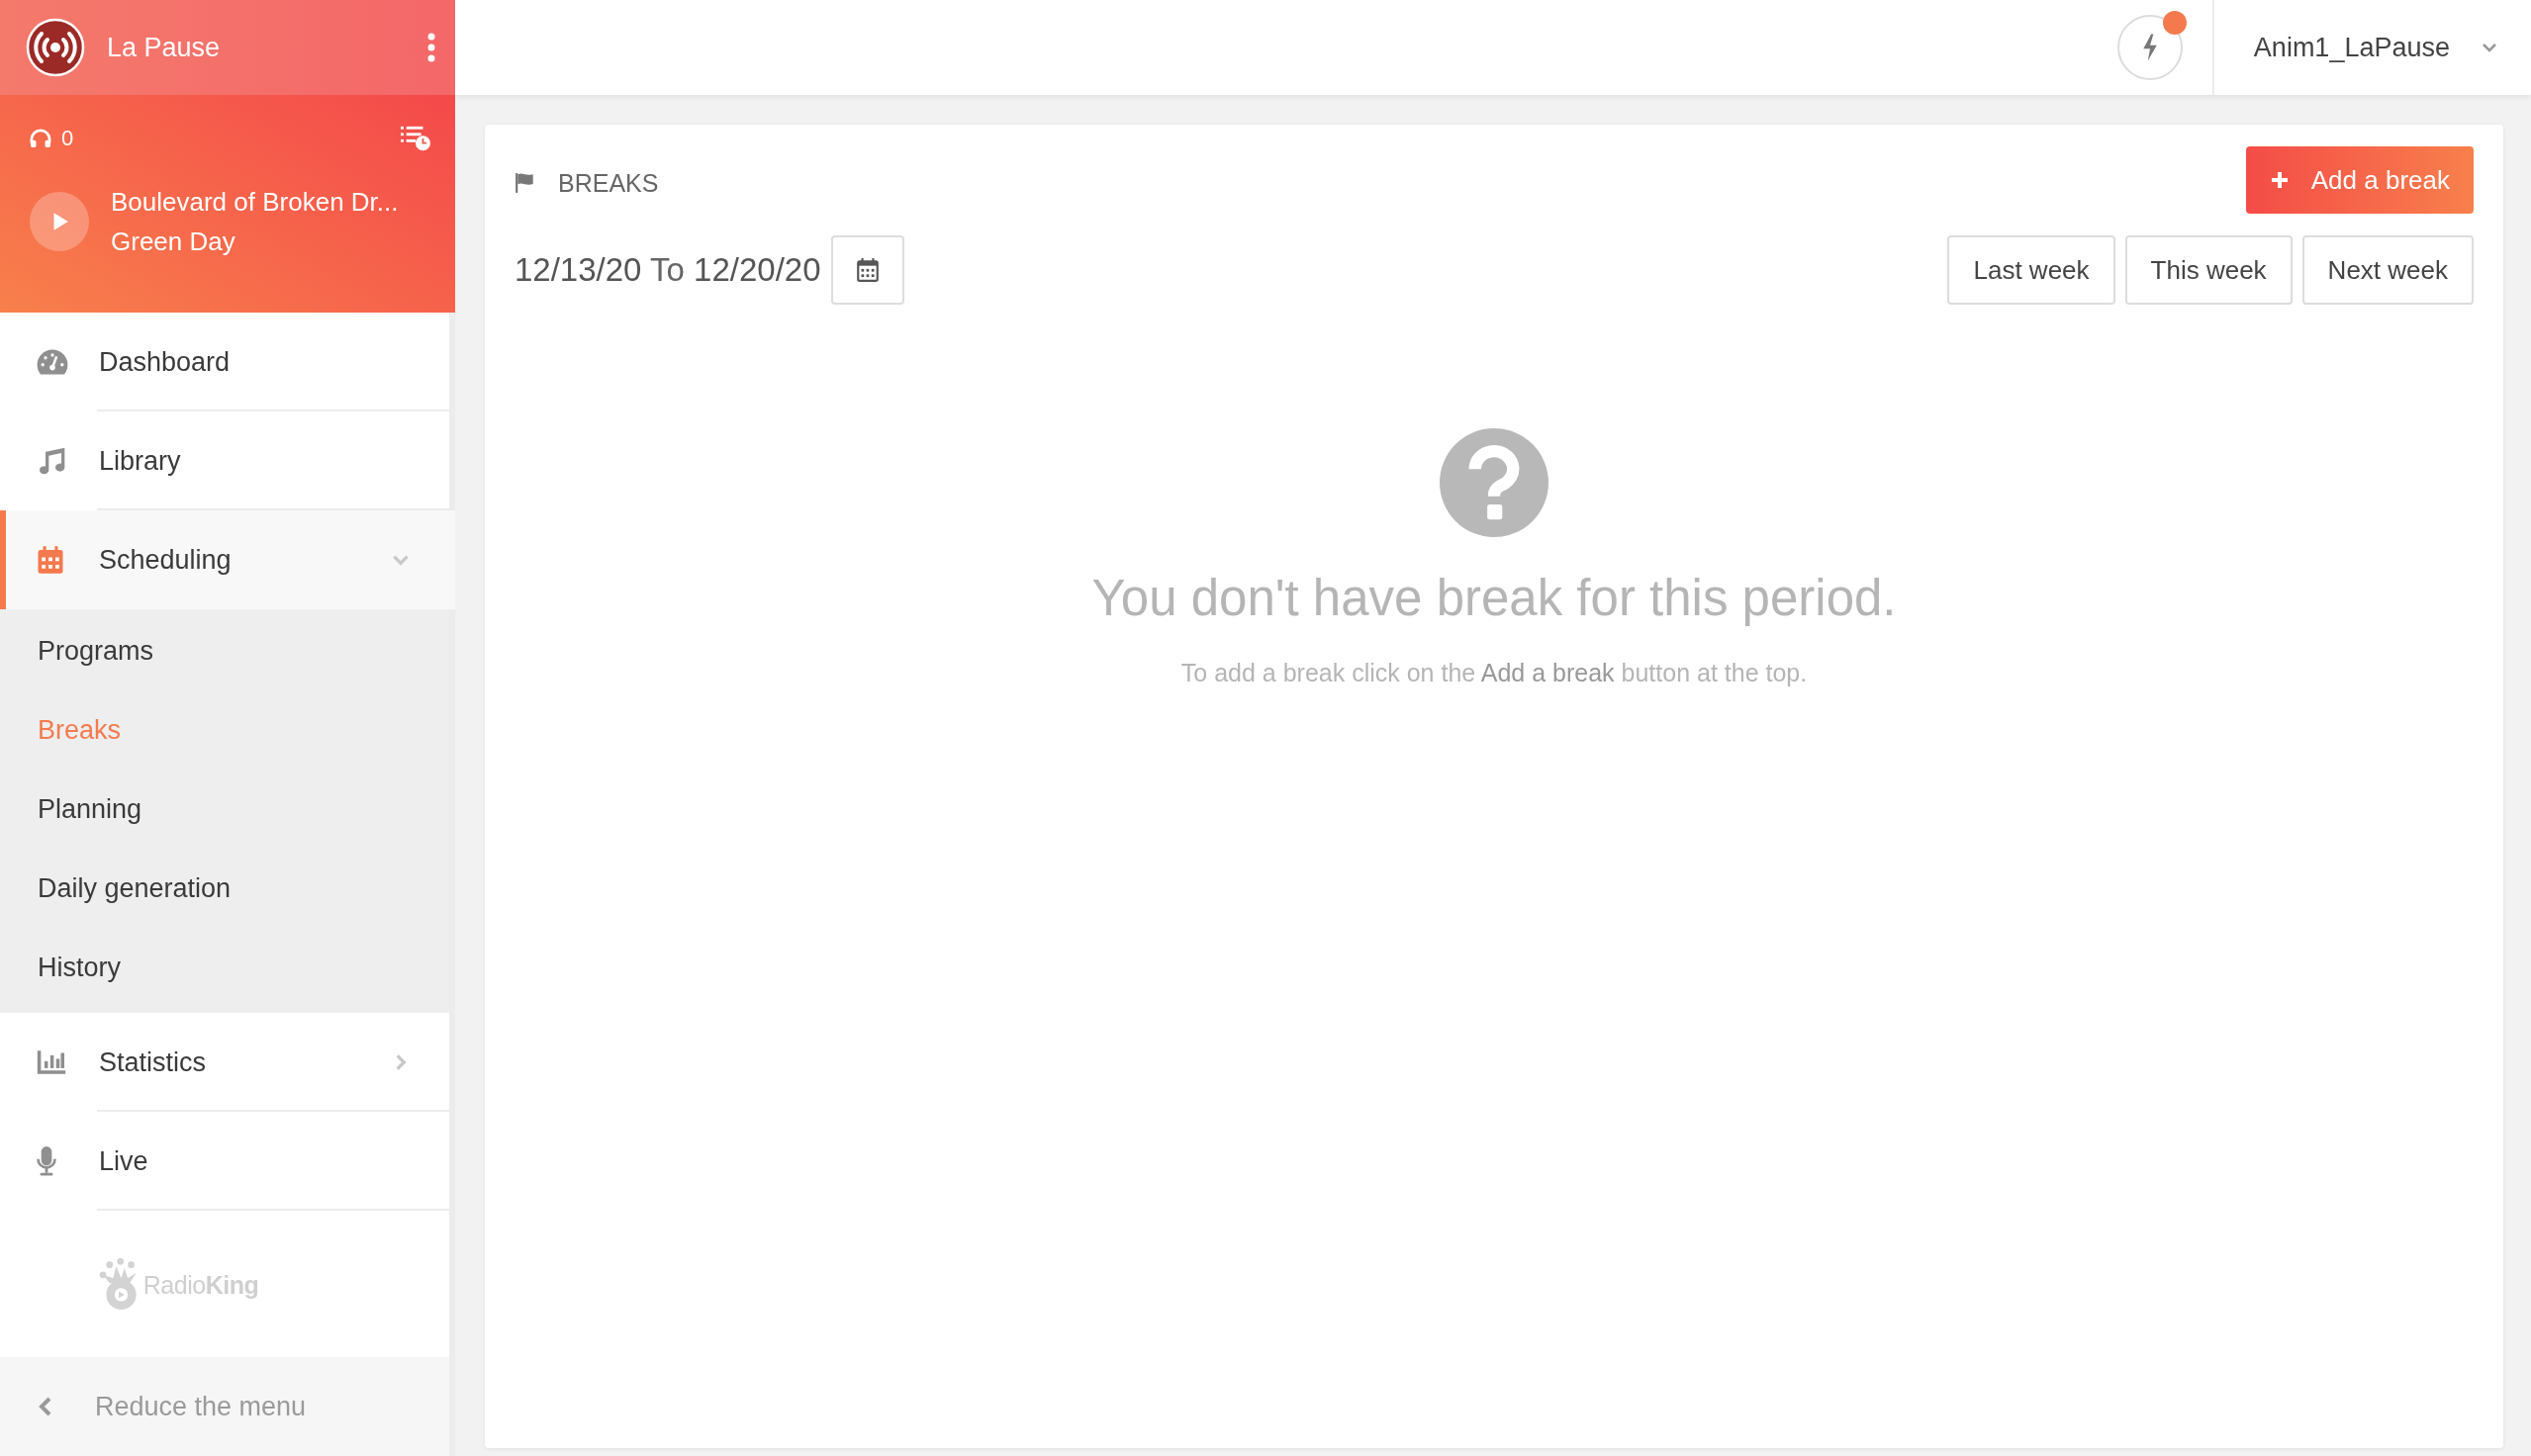 The width and height of the screenshot is (2531, 1456). I want to click on more-icon, so click(431, 47).